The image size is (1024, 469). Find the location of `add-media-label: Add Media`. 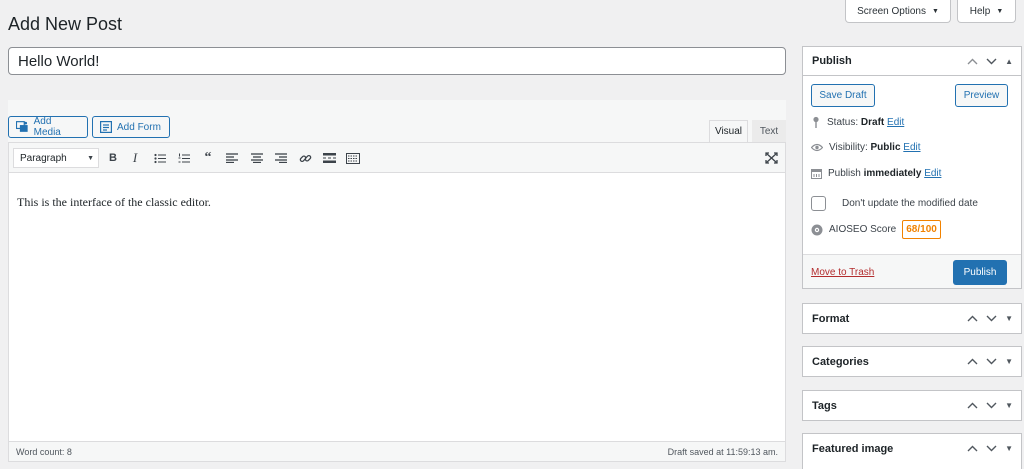

add-media-label: Add Media is located at coordinates (47, 127).